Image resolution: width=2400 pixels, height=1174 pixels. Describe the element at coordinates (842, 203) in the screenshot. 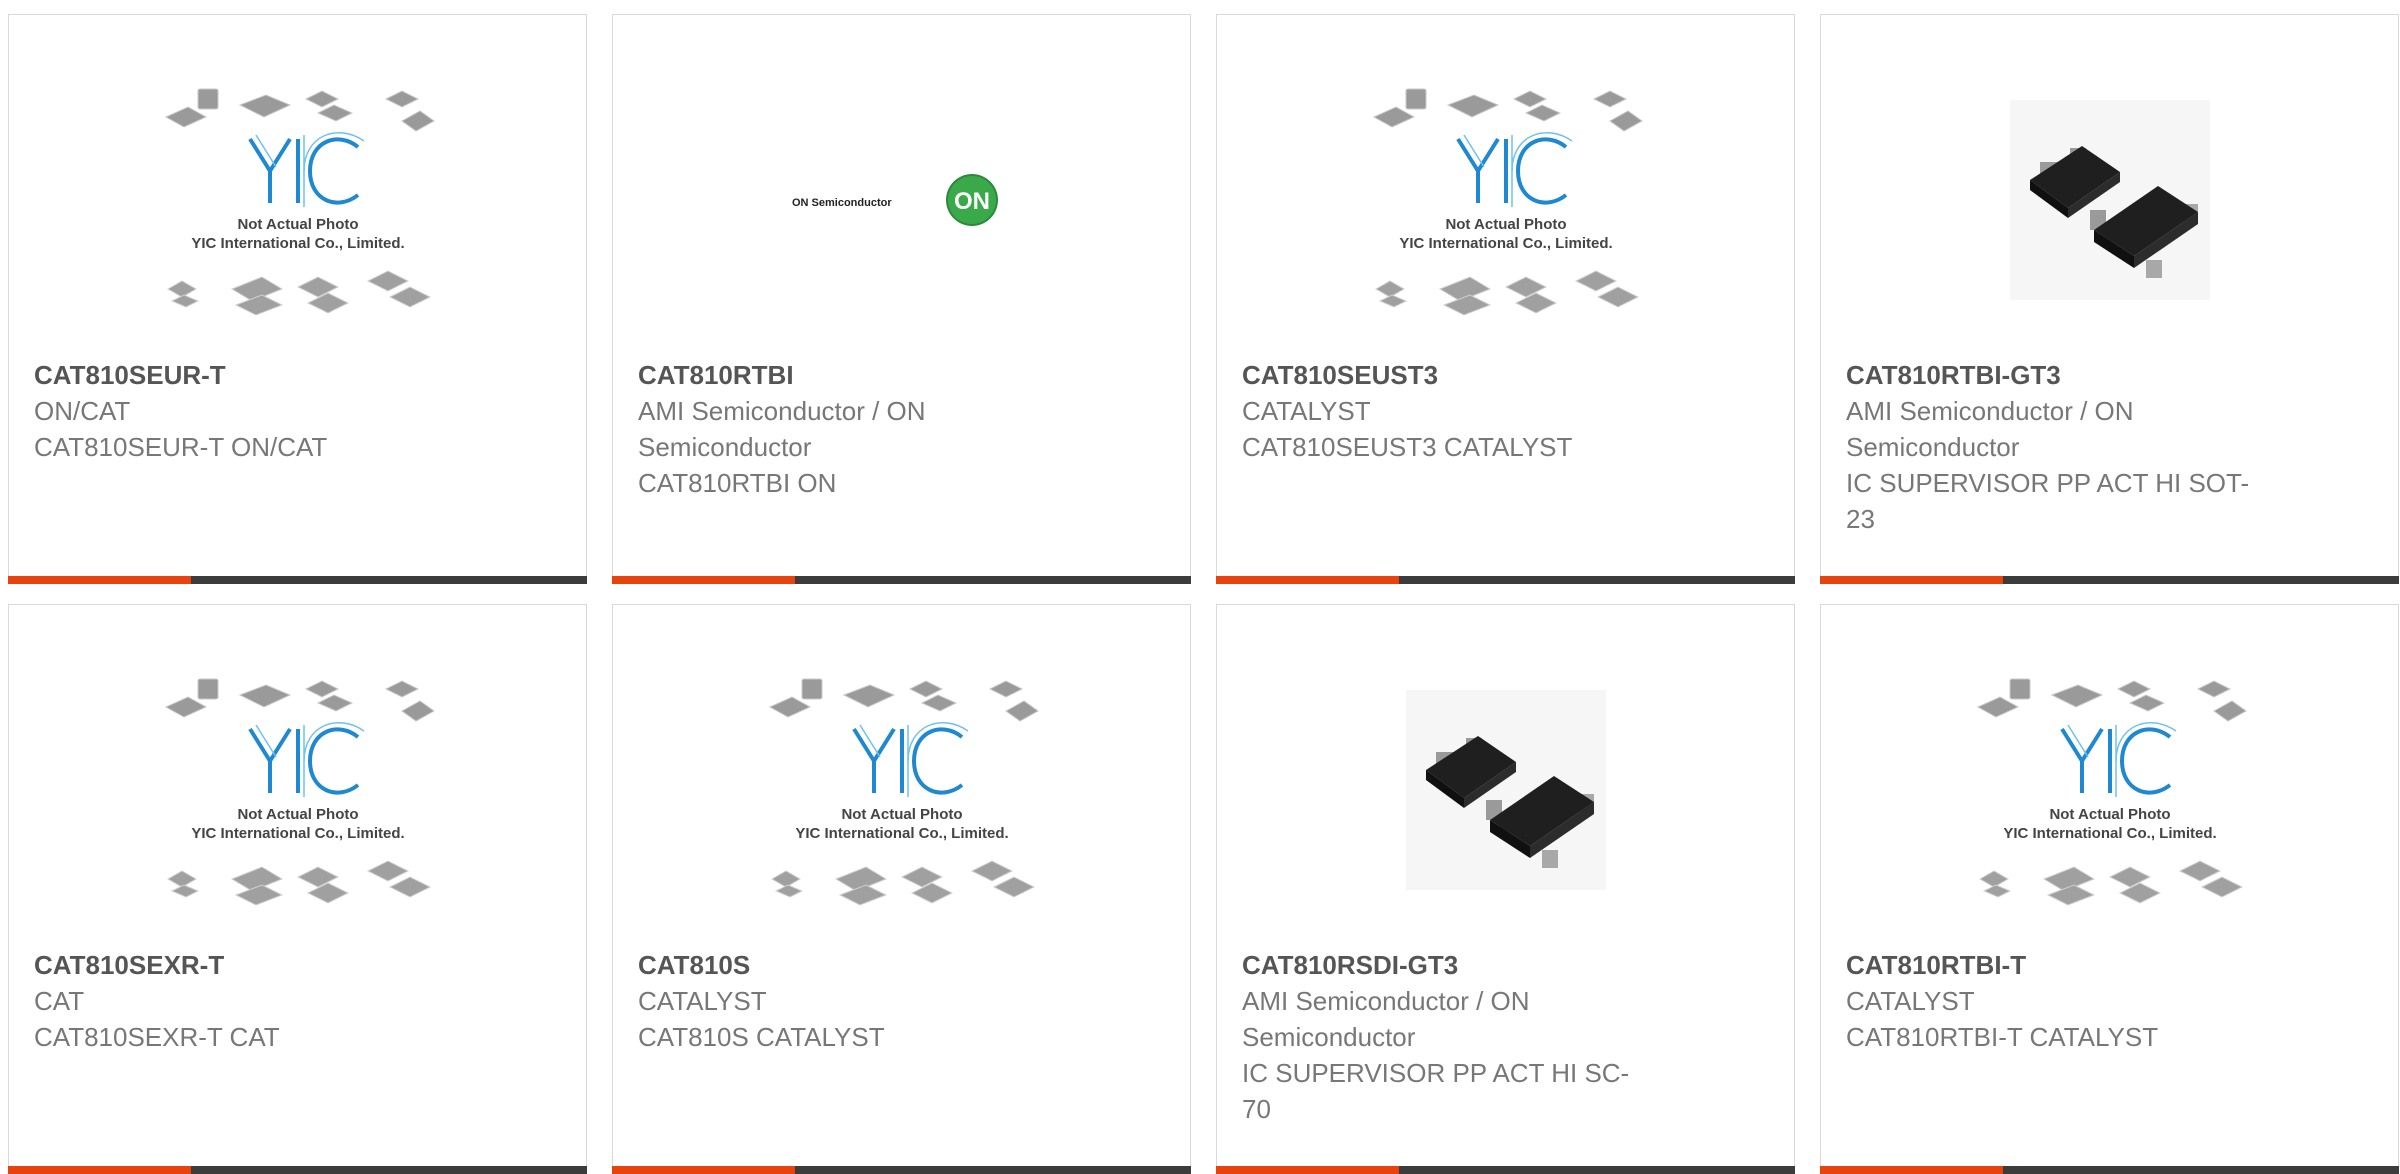

I see `on-logo-text: ON Semiconductor` at that location.